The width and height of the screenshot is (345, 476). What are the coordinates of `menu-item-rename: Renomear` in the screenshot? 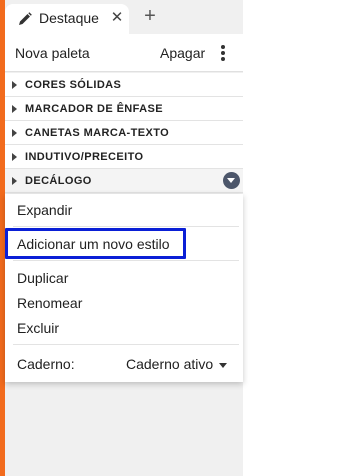 It's located at (49, 303).